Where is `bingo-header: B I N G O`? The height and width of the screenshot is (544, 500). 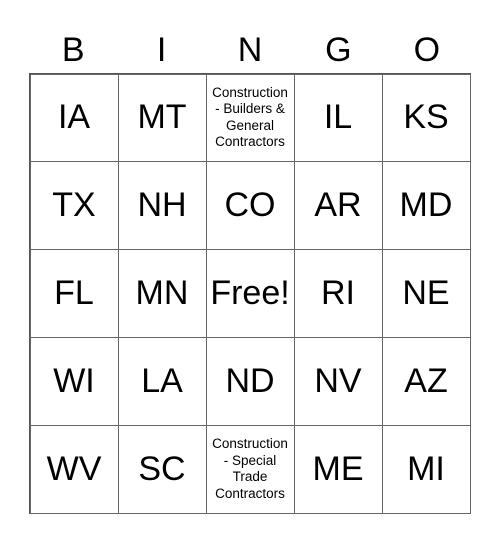
bingo-header: B I N G O is located at coordinates (250, 50).